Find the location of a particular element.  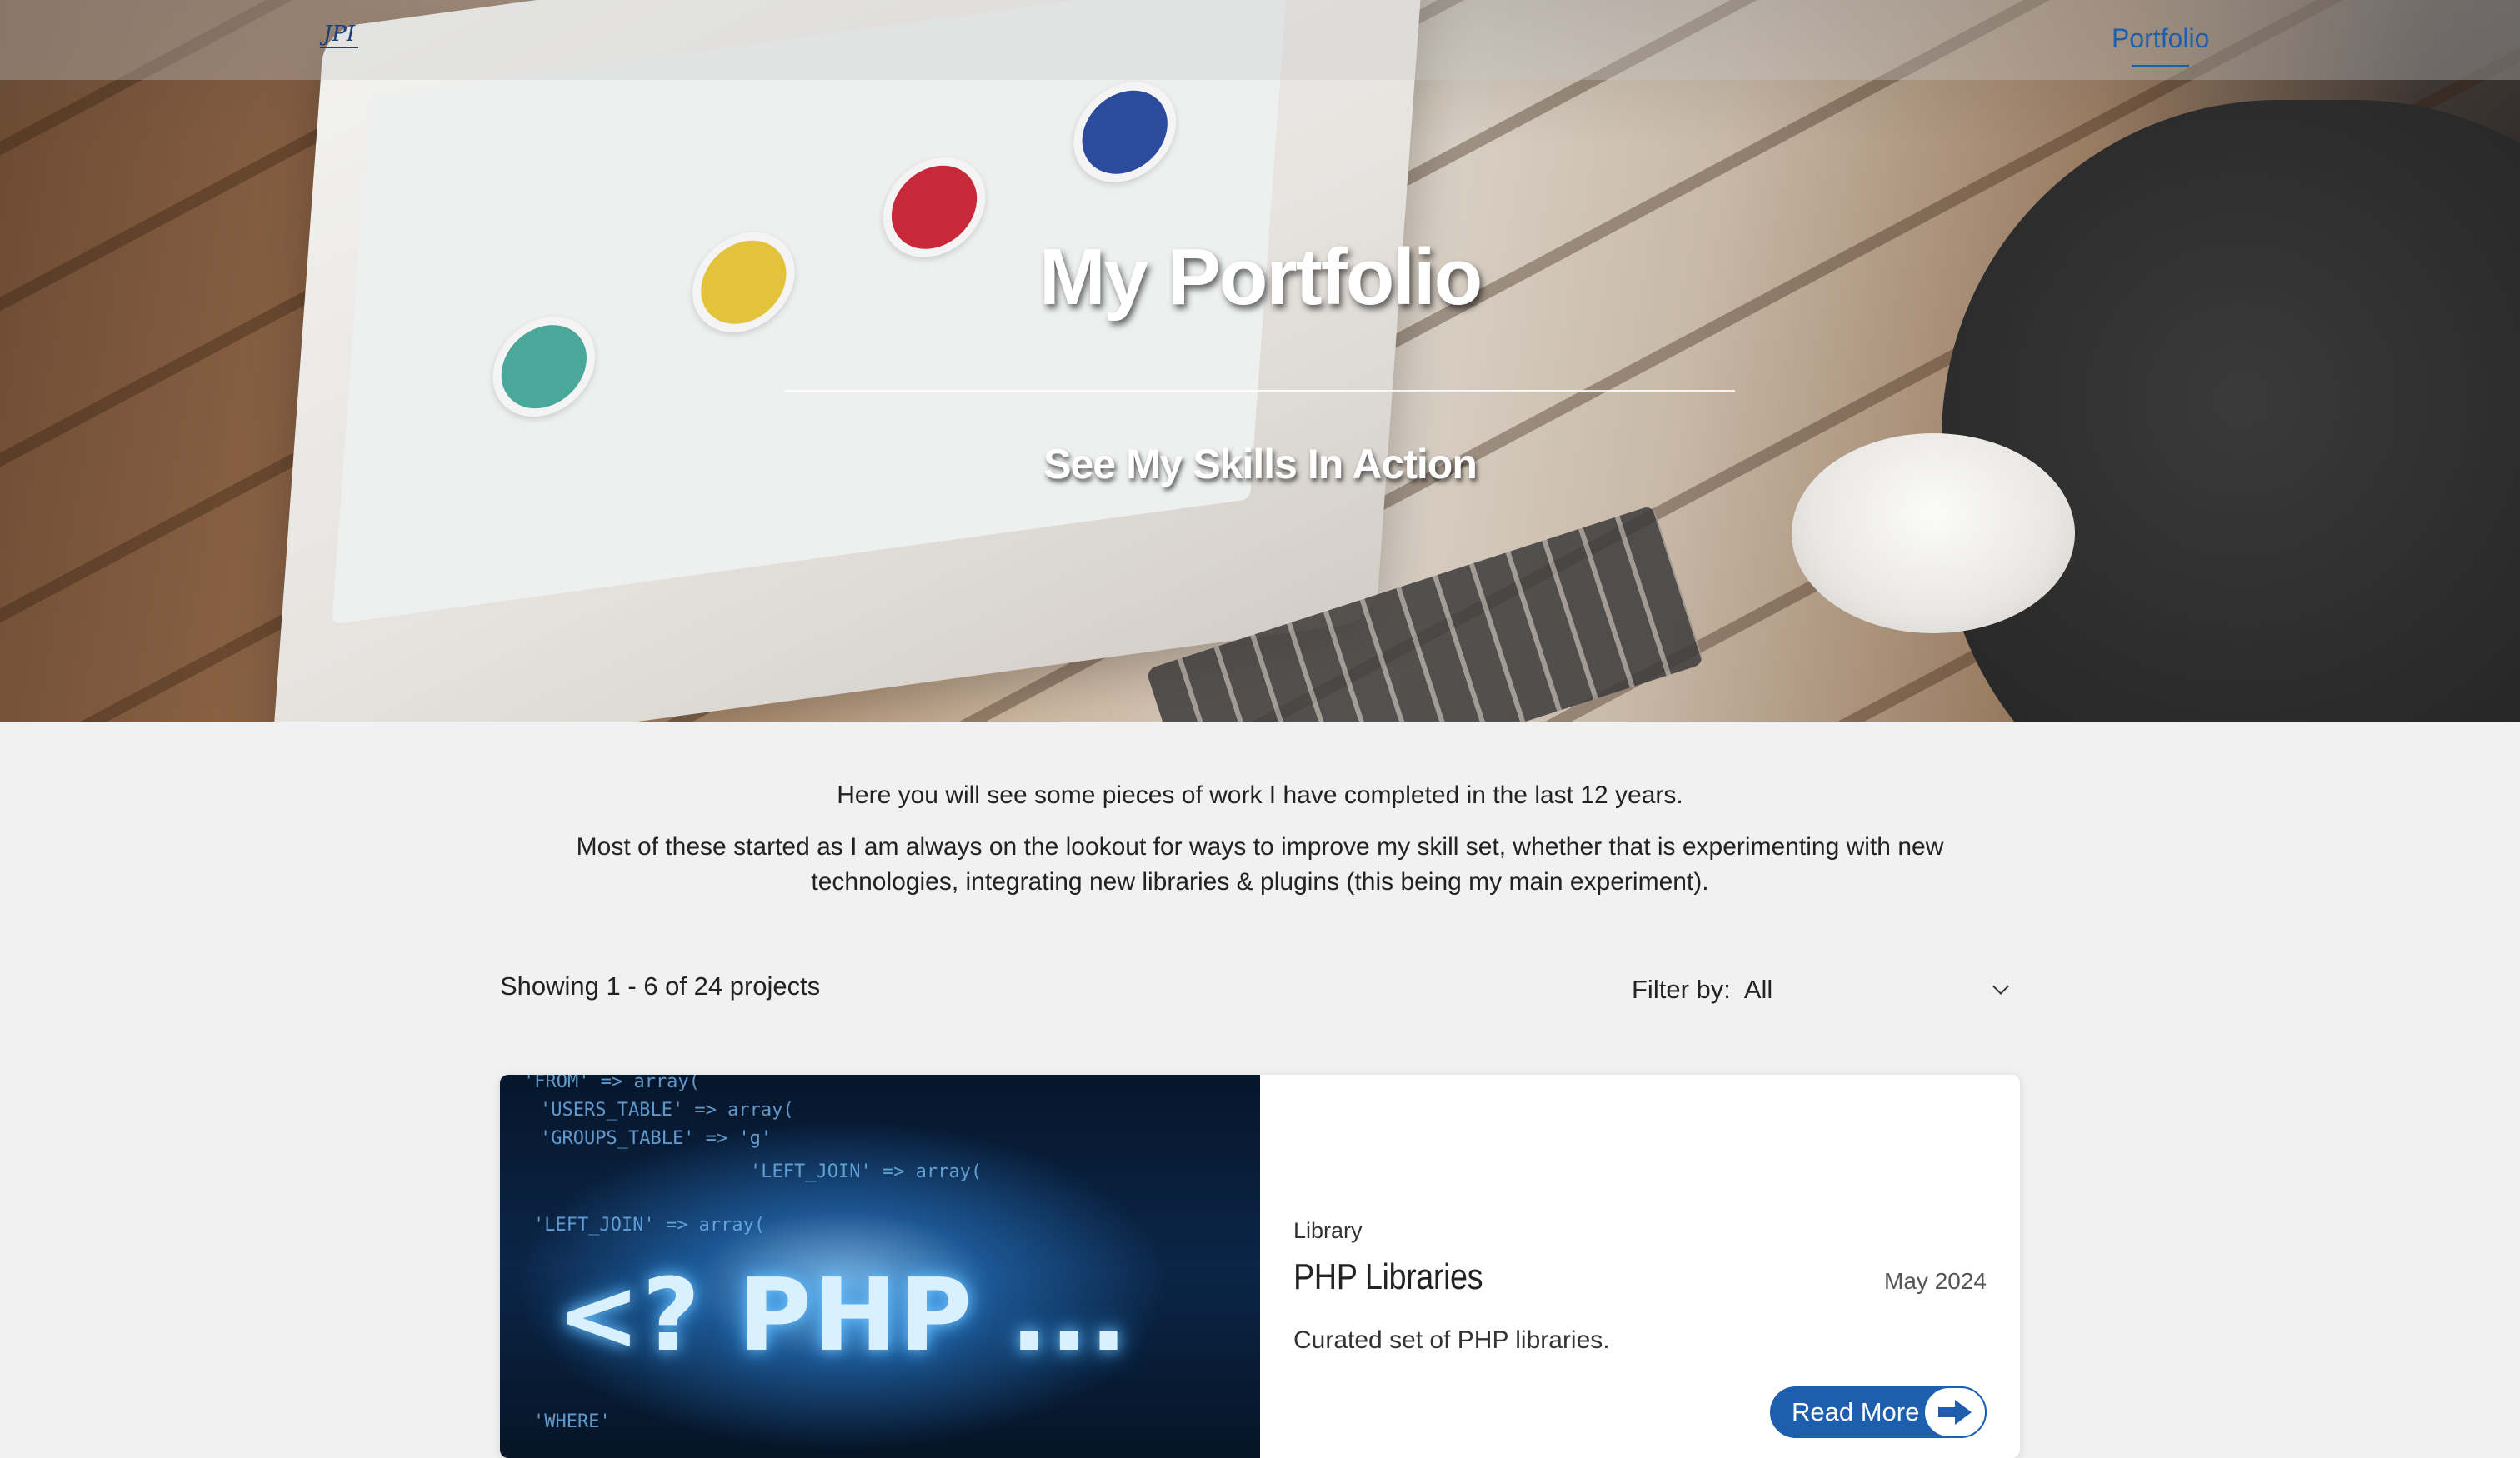

page-subtitle: See My Skills In Action is located at coordinates (1260, 464).